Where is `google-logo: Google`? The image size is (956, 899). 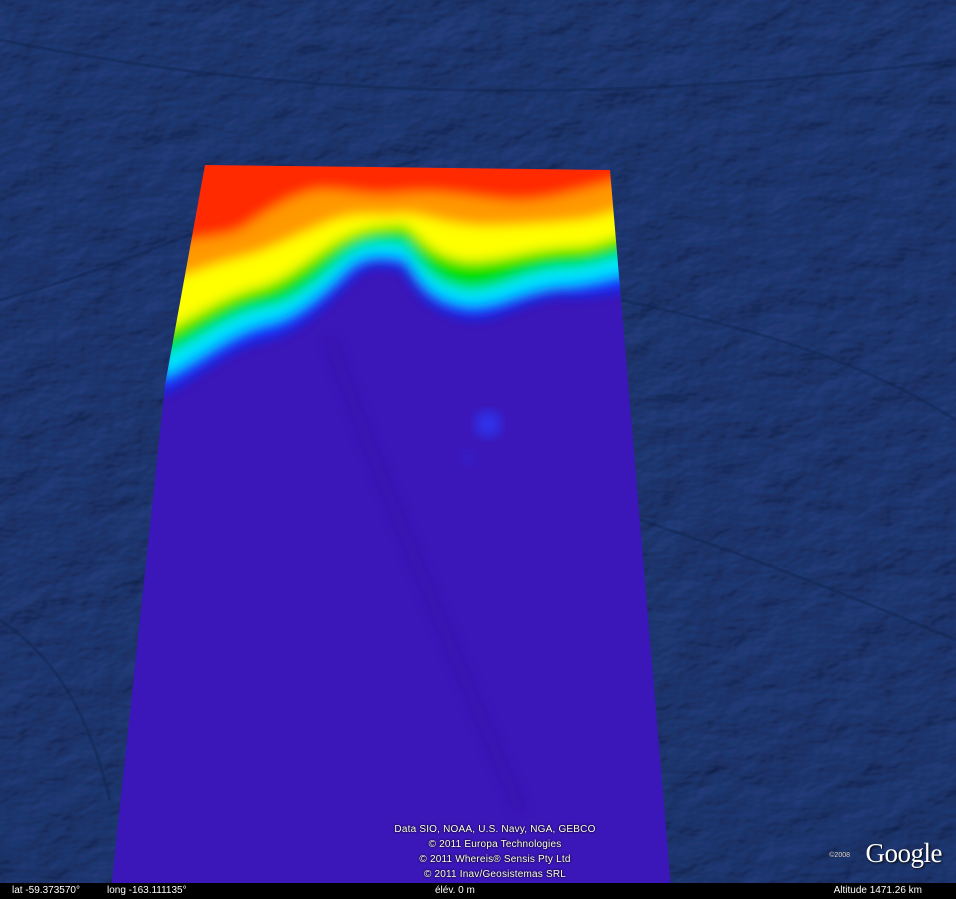 google-logo: Google is located at coordinates (904, 853).